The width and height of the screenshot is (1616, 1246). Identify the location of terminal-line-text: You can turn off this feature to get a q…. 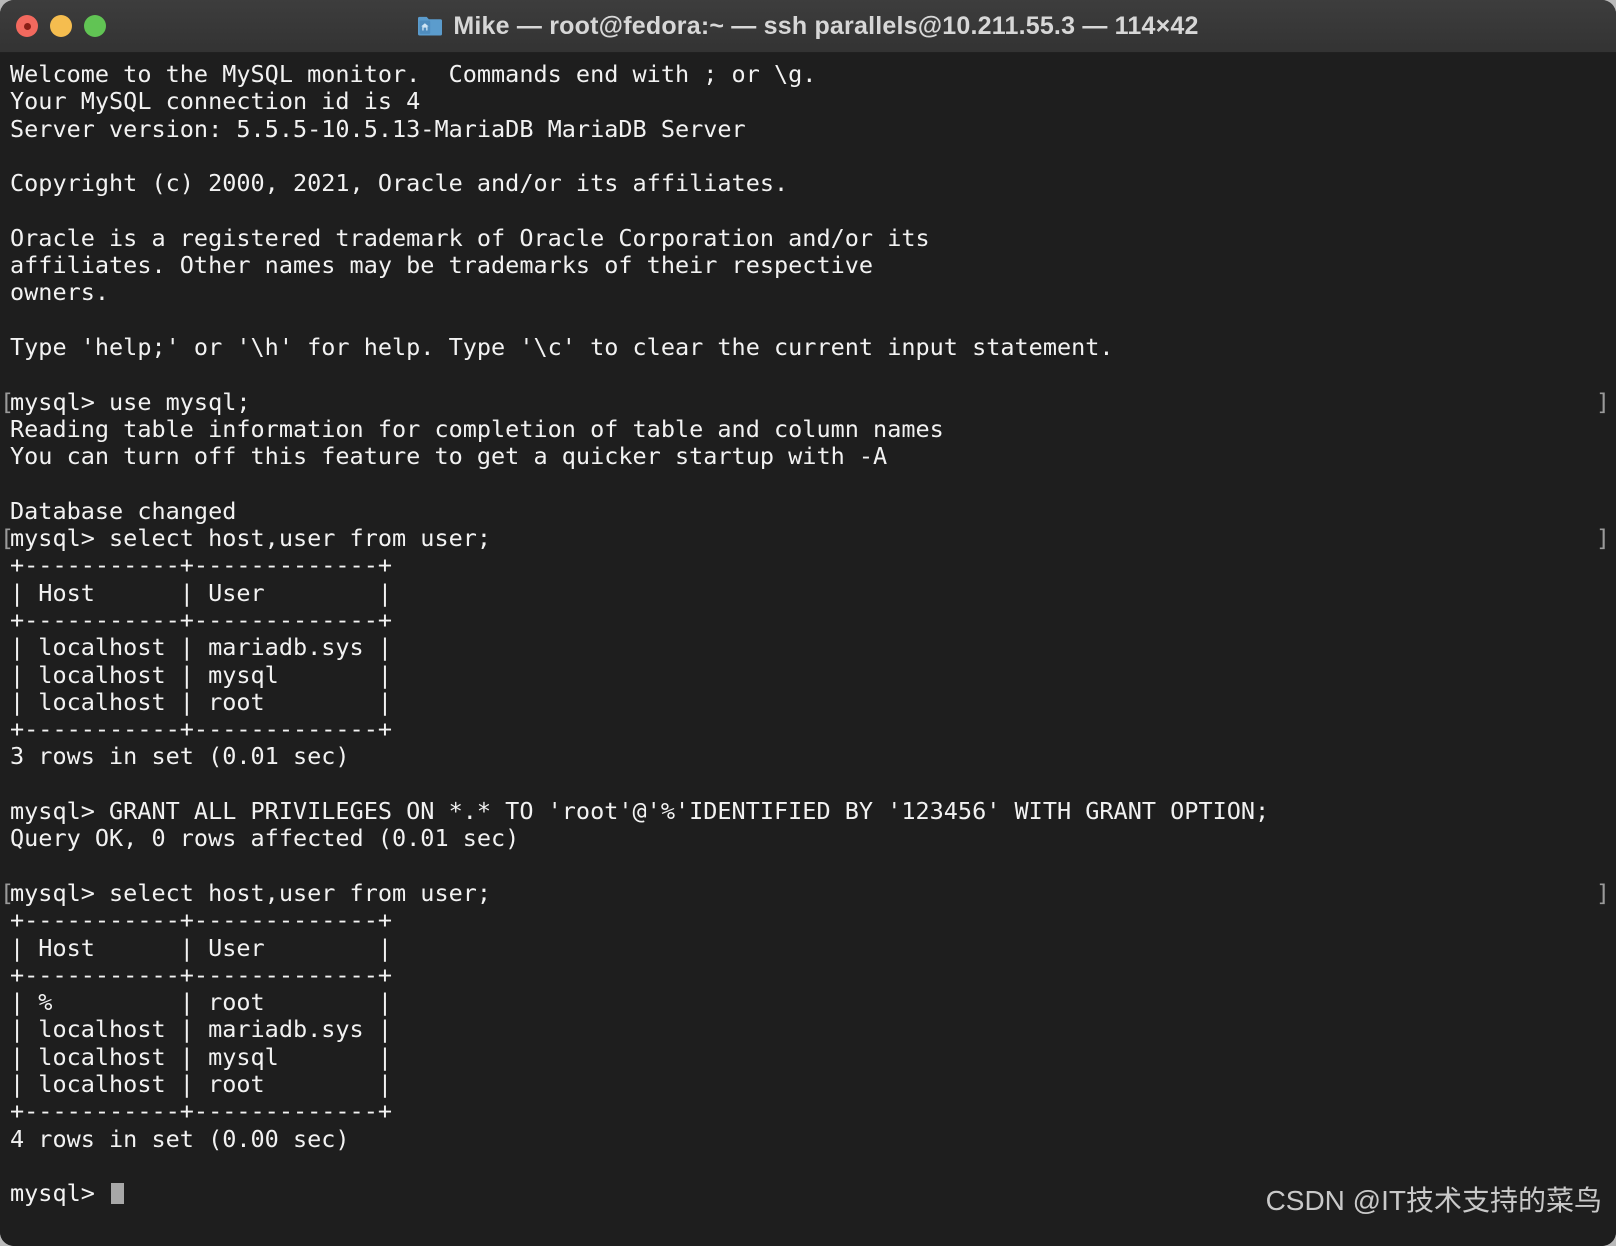
(449, 456).